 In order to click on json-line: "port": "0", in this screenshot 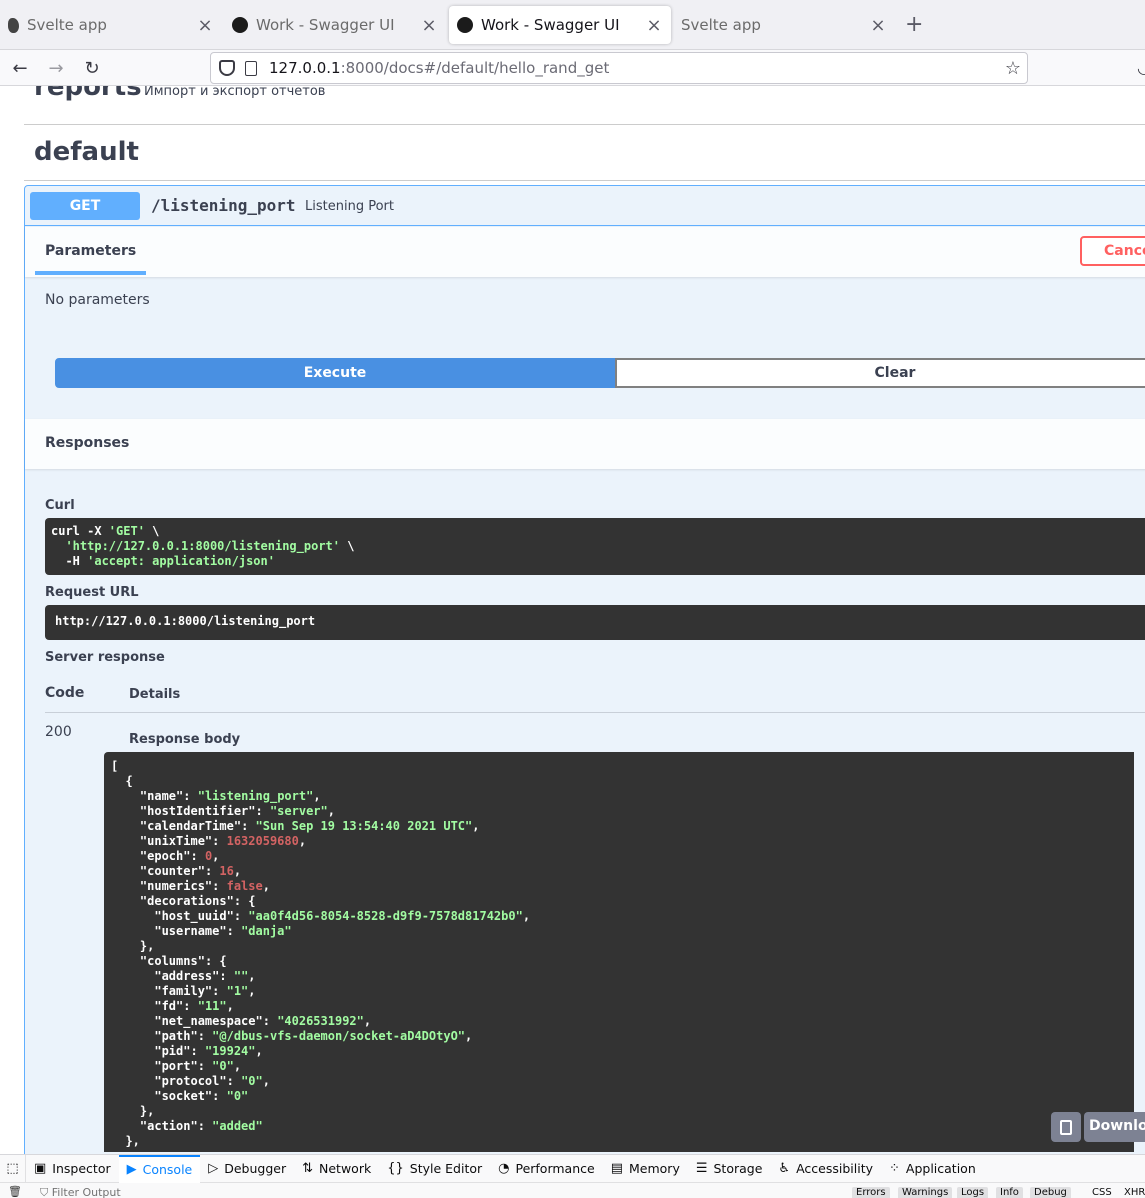, I will do `click(198, 1066)`.